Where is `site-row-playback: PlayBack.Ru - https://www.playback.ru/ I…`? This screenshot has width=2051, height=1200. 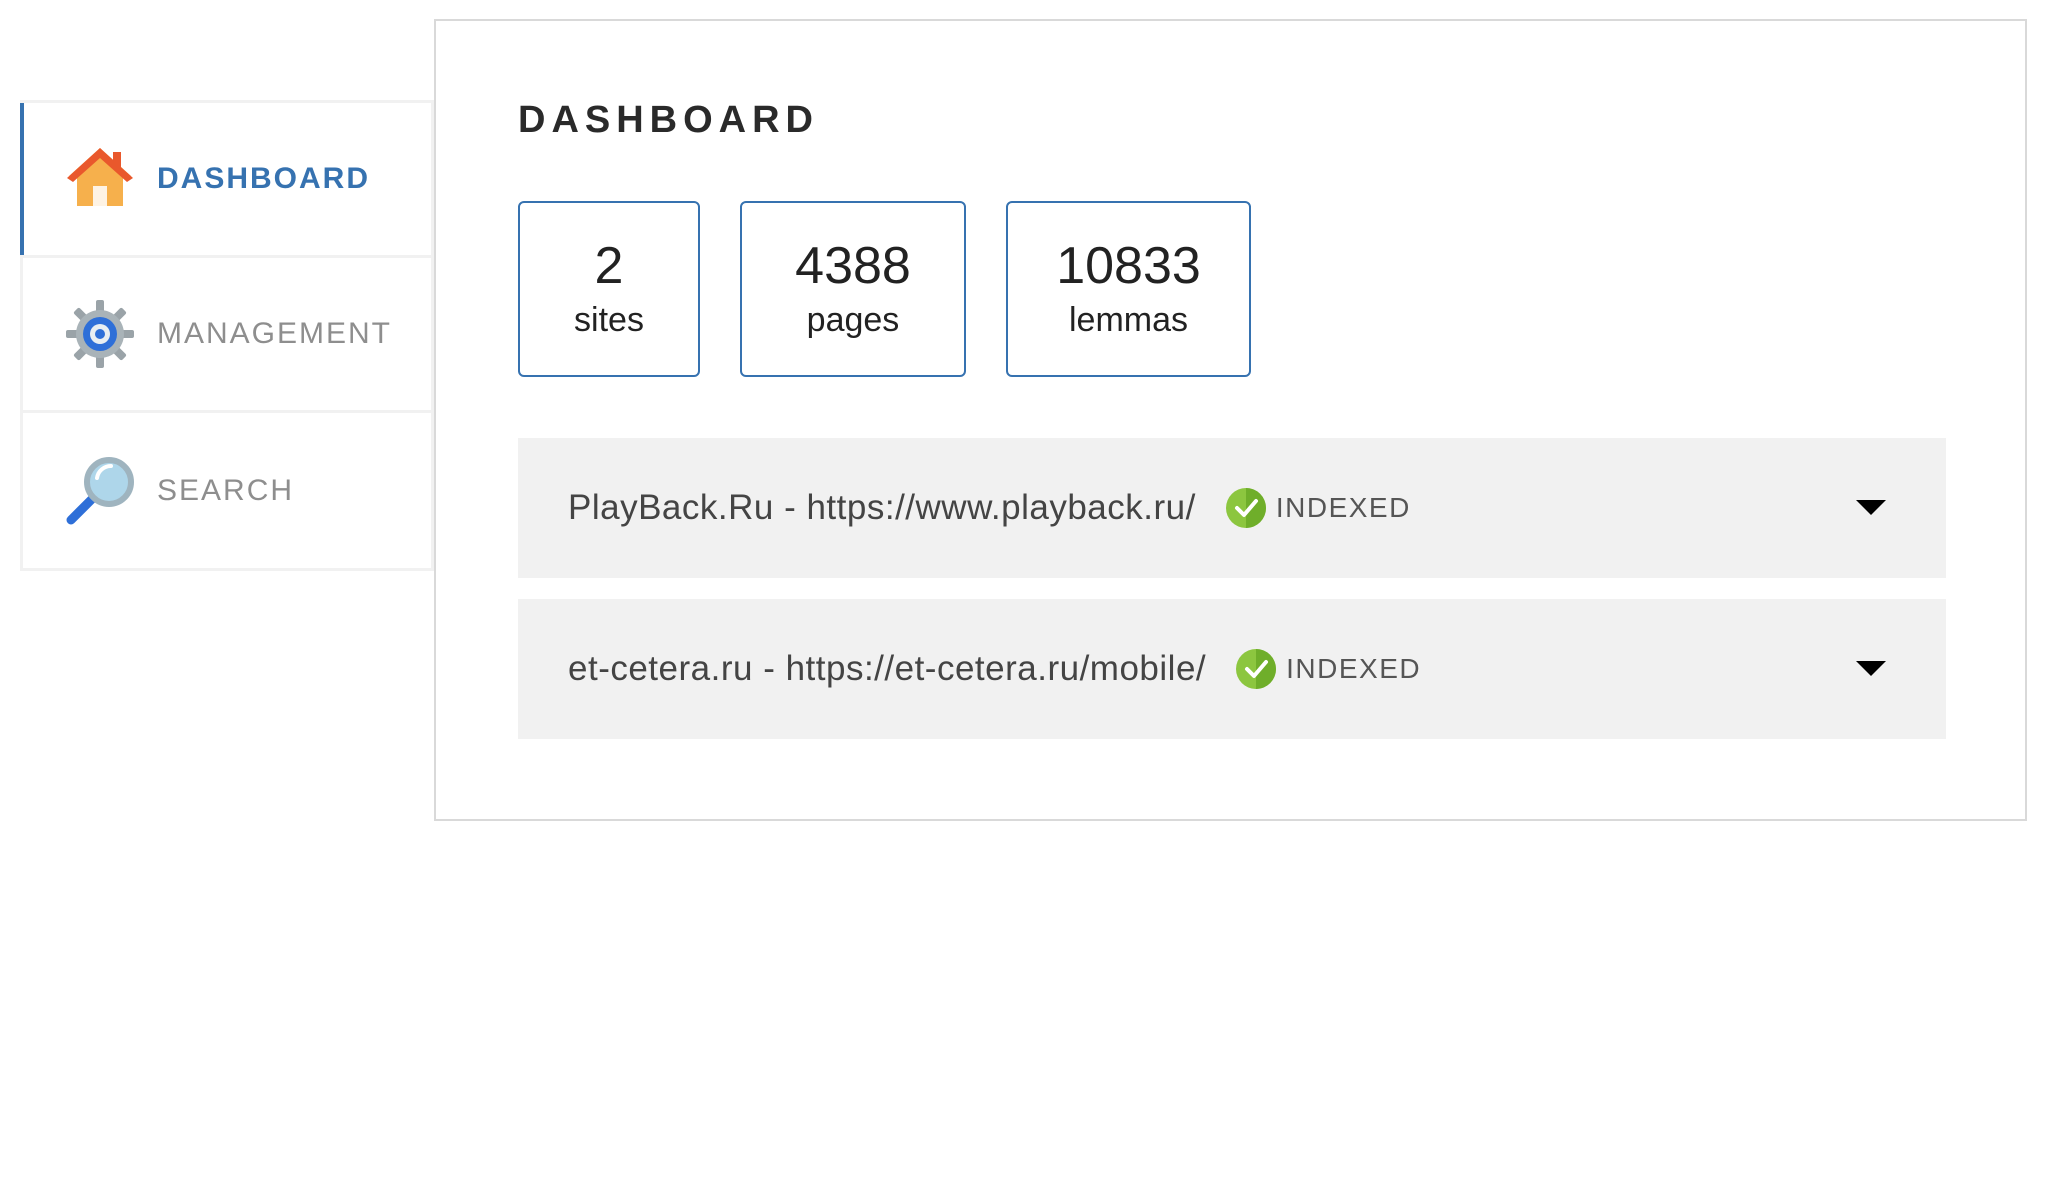
site-row-playback: PlayBack.Ru - https://www.playback.ru/ I… is located at coordinates (1232, 508).